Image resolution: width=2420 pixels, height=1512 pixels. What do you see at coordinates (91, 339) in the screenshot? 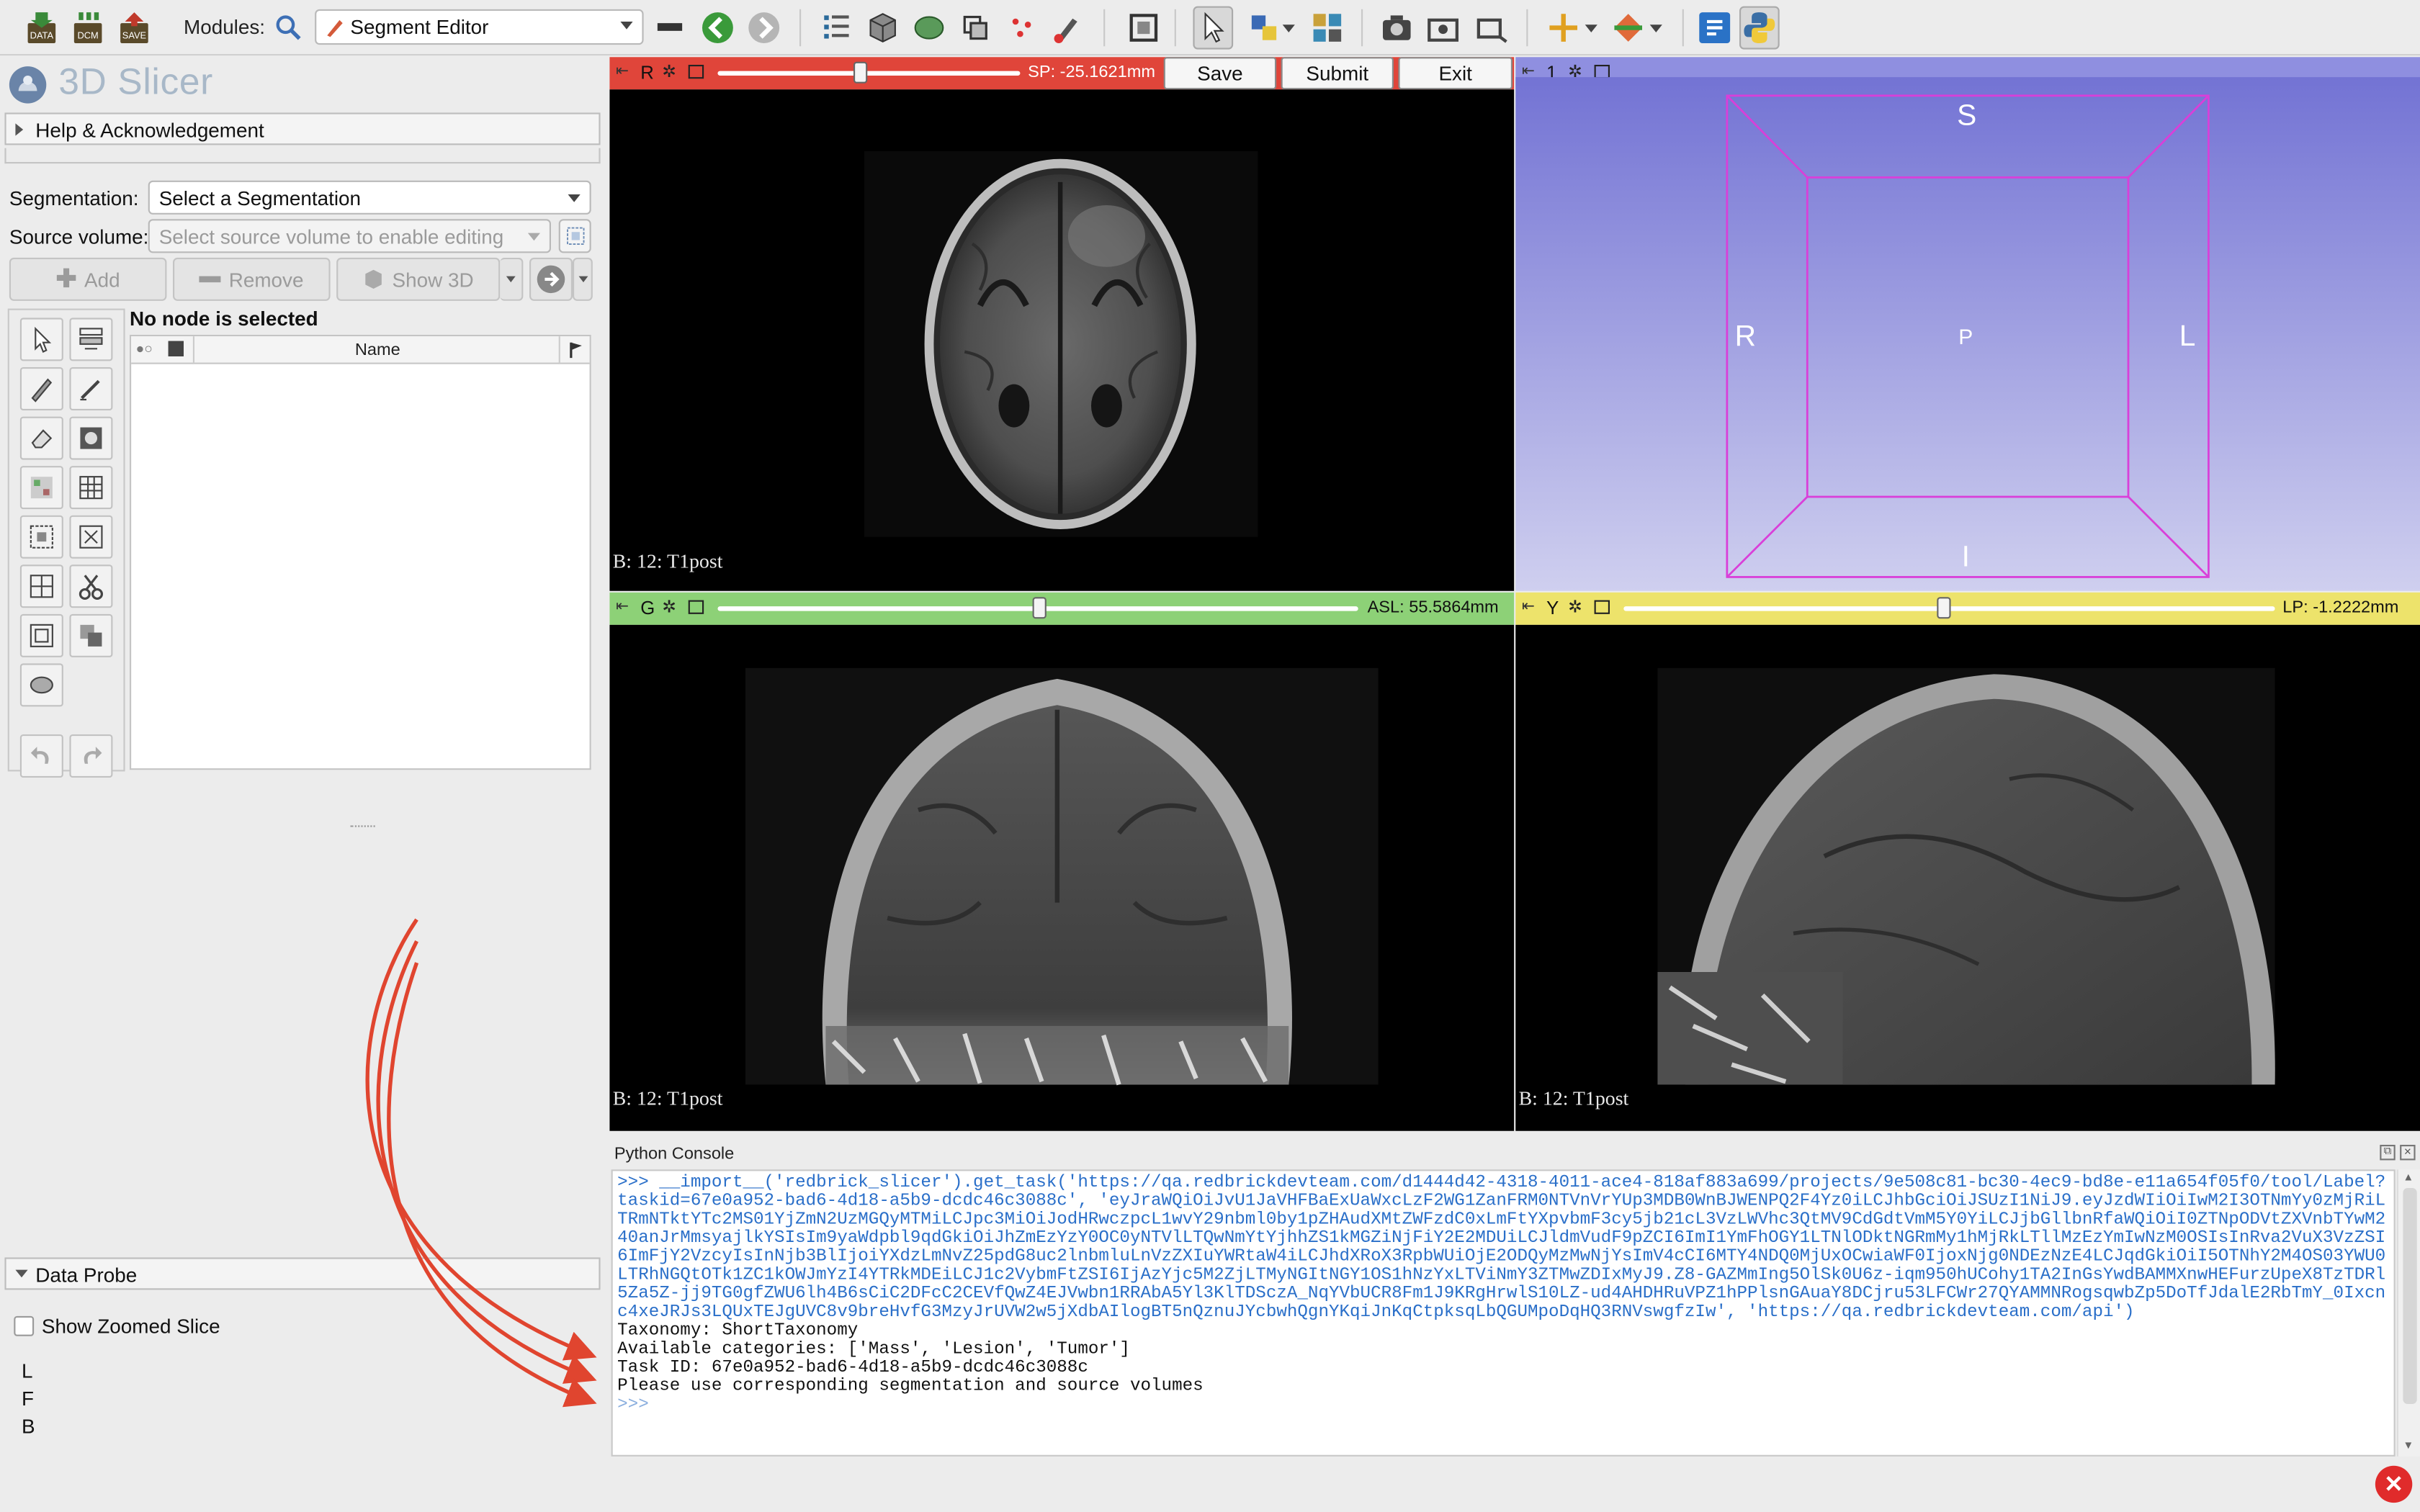
I see `segment-list-effect-button` at bounding box center [91, 339].